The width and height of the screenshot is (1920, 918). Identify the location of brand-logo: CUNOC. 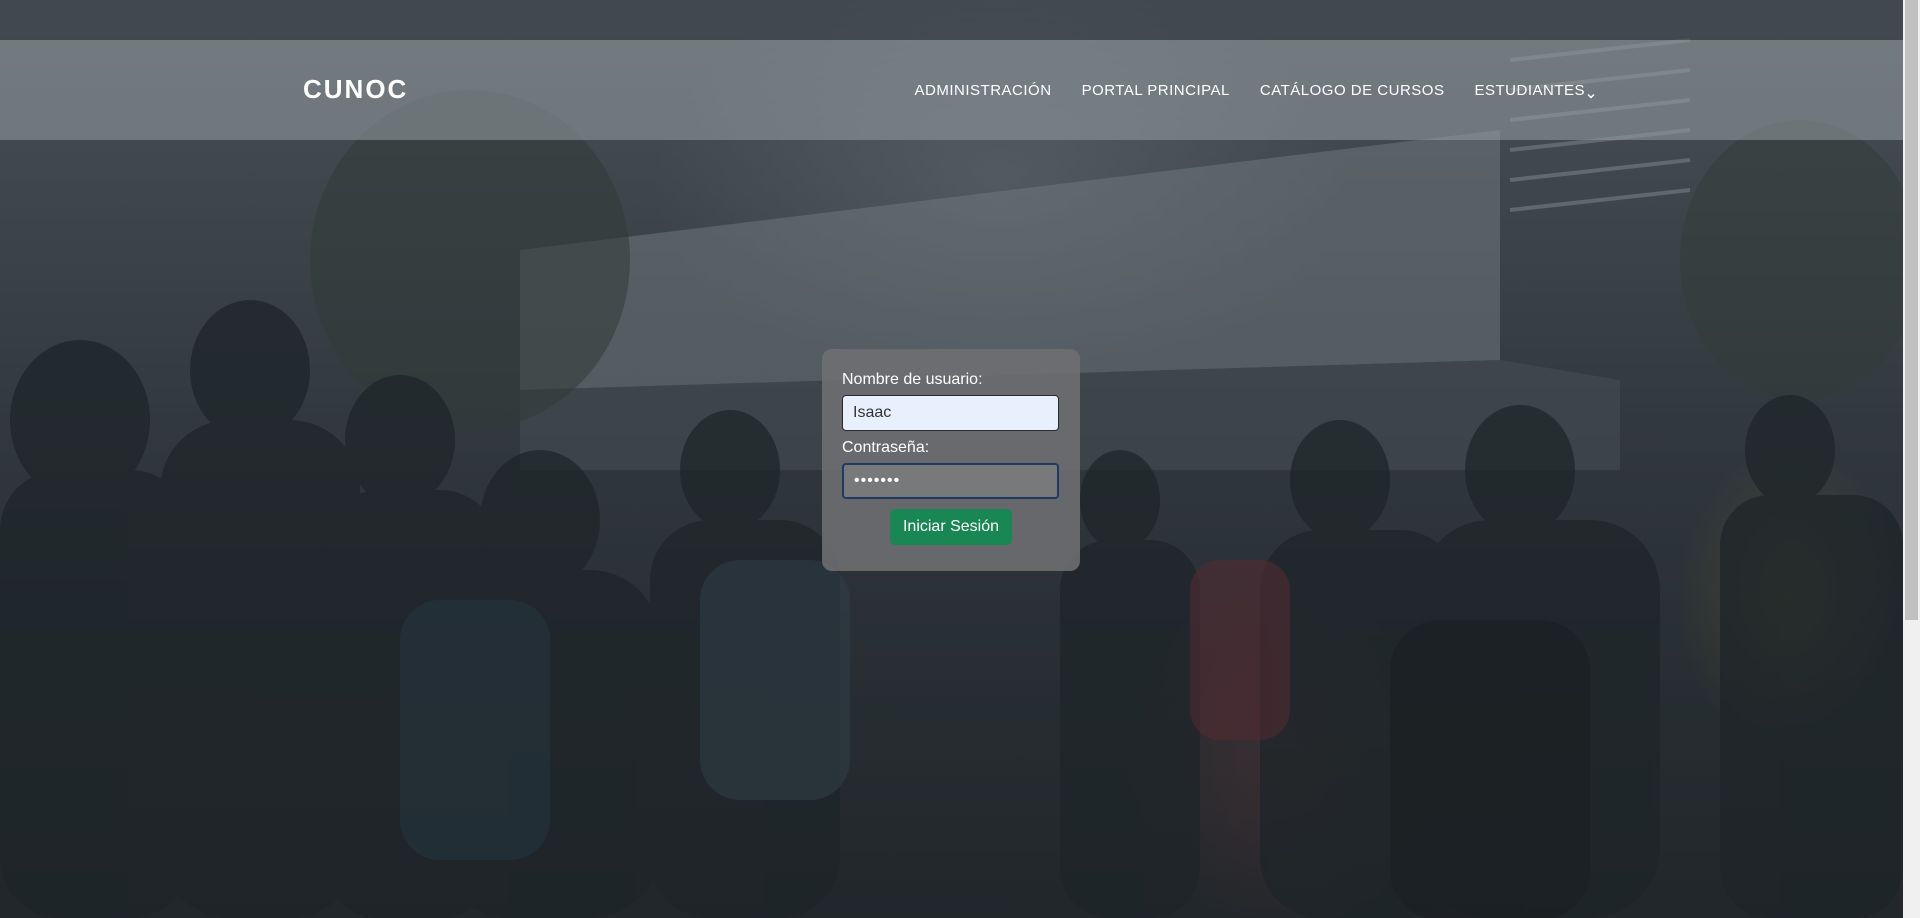
(355, 89).